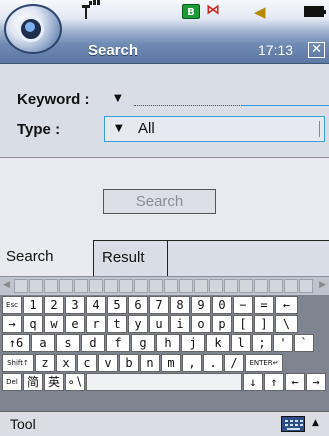 This screenshot has height=436, width=329. I want to click on key: k, so click(218, 343).